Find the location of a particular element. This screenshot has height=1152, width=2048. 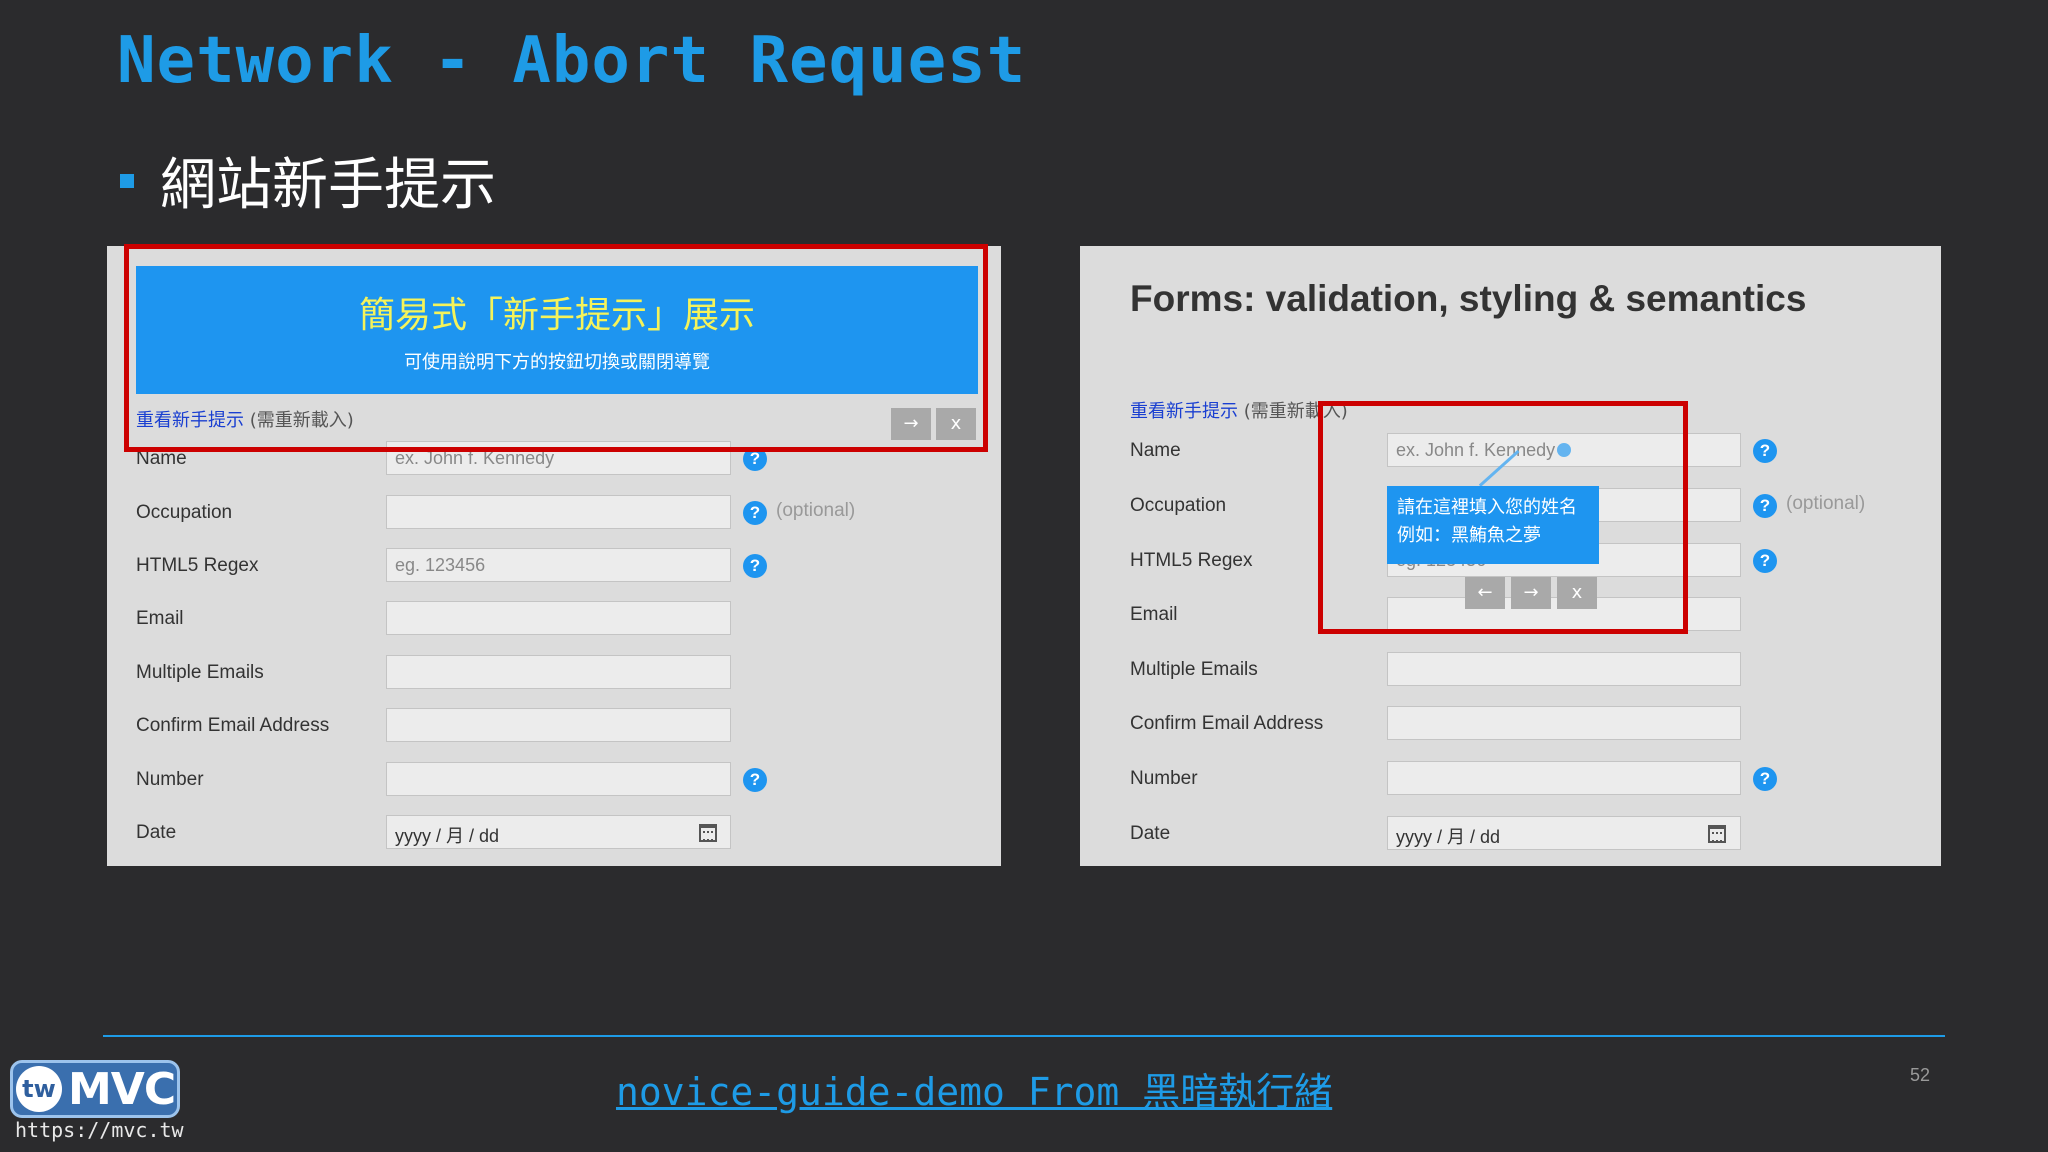

regex-field: eg. 123456 is located at coordinates (558, 565).